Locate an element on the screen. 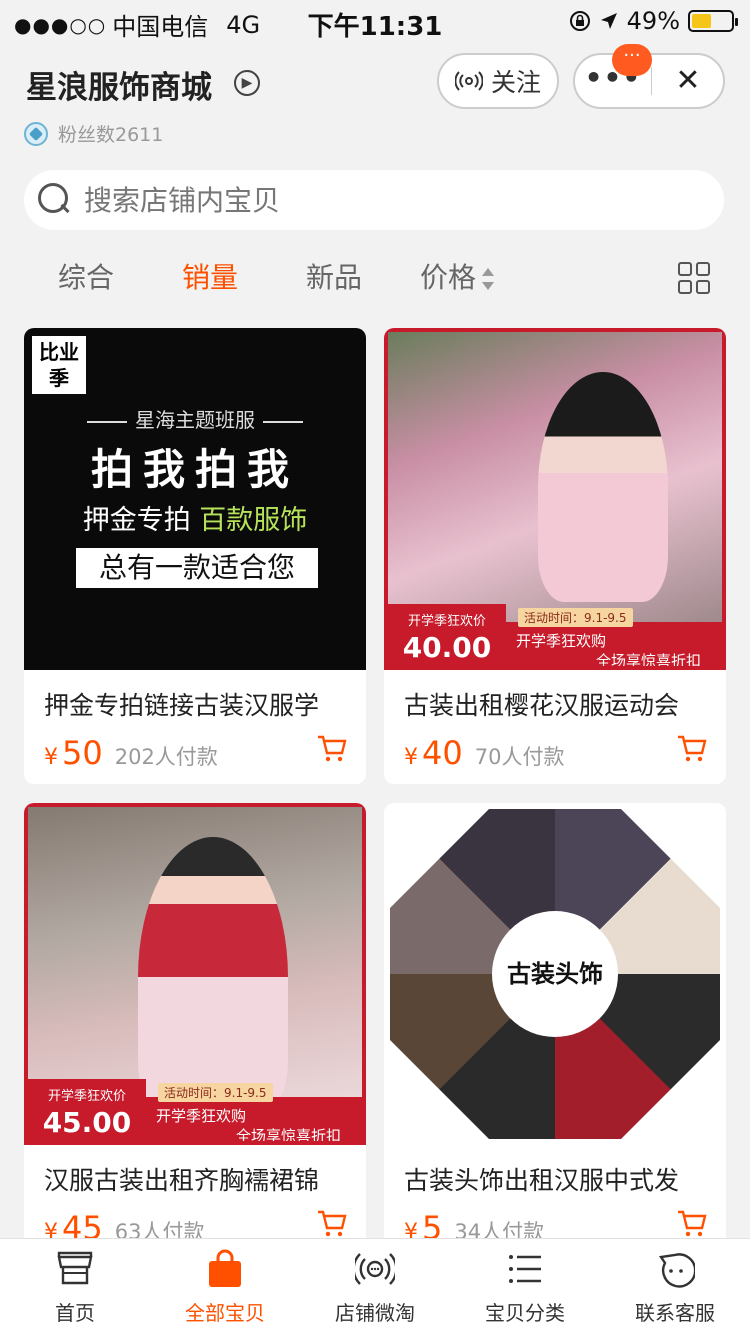 This screenshot has width=750, height=1334. sort-tabs: 综合 销量 新品 价格 is located at coordinates (375, 276).